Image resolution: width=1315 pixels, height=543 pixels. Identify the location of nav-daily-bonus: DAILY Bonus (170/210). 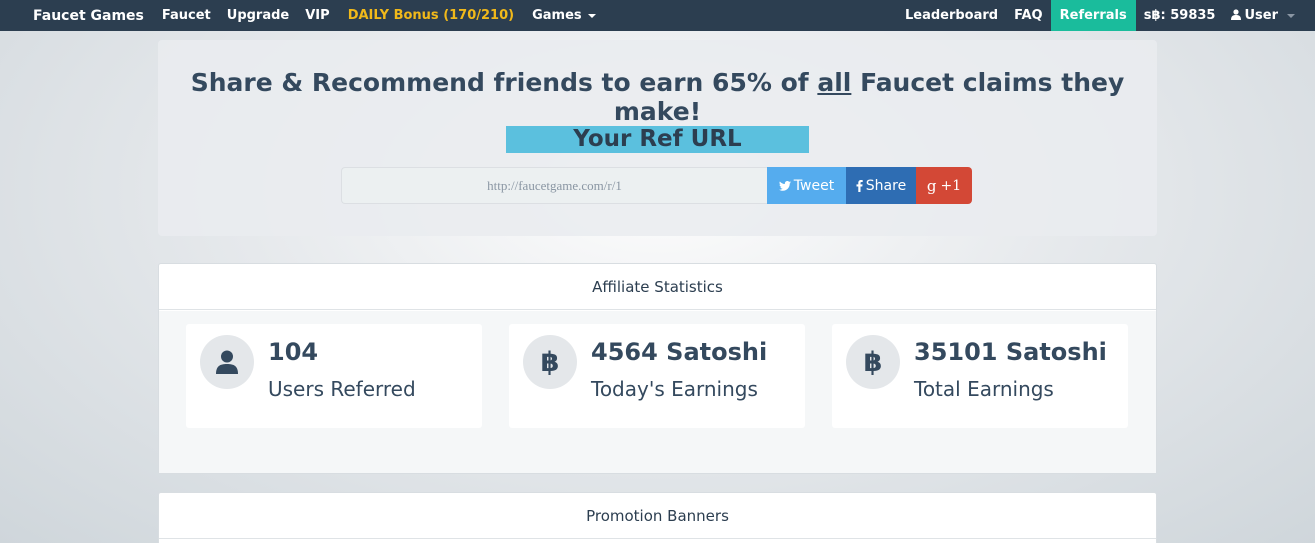
(431, 15).